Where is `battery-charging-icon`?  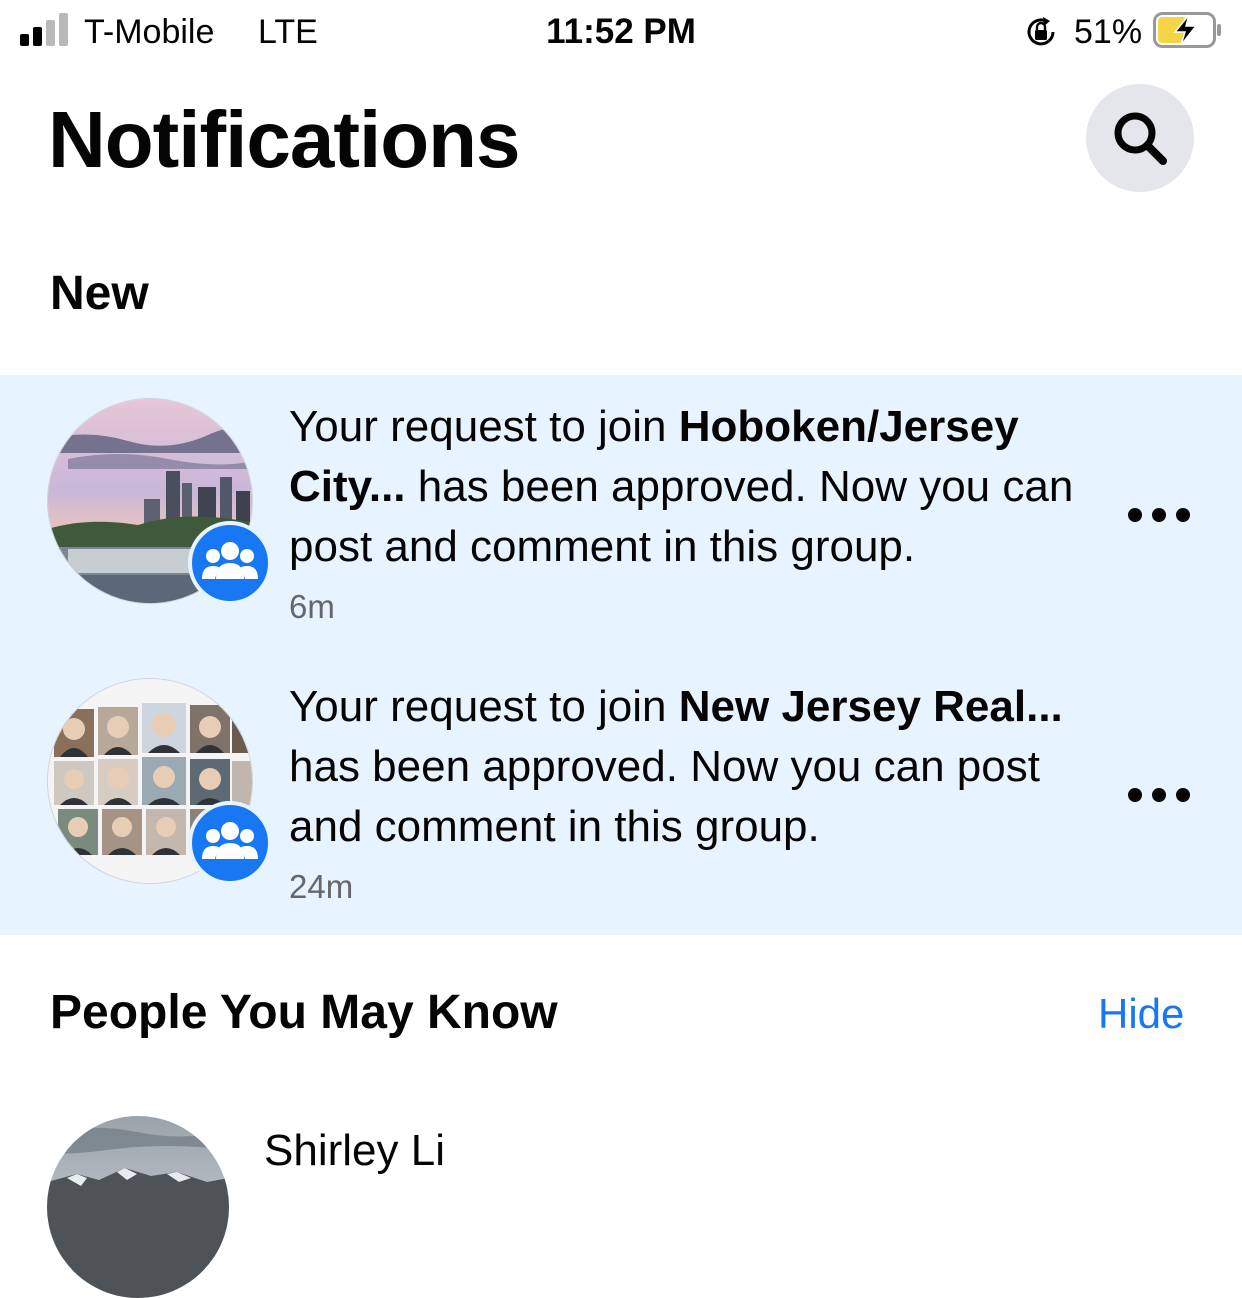 battery-charging-icon is located at coordinates (1187, 30).